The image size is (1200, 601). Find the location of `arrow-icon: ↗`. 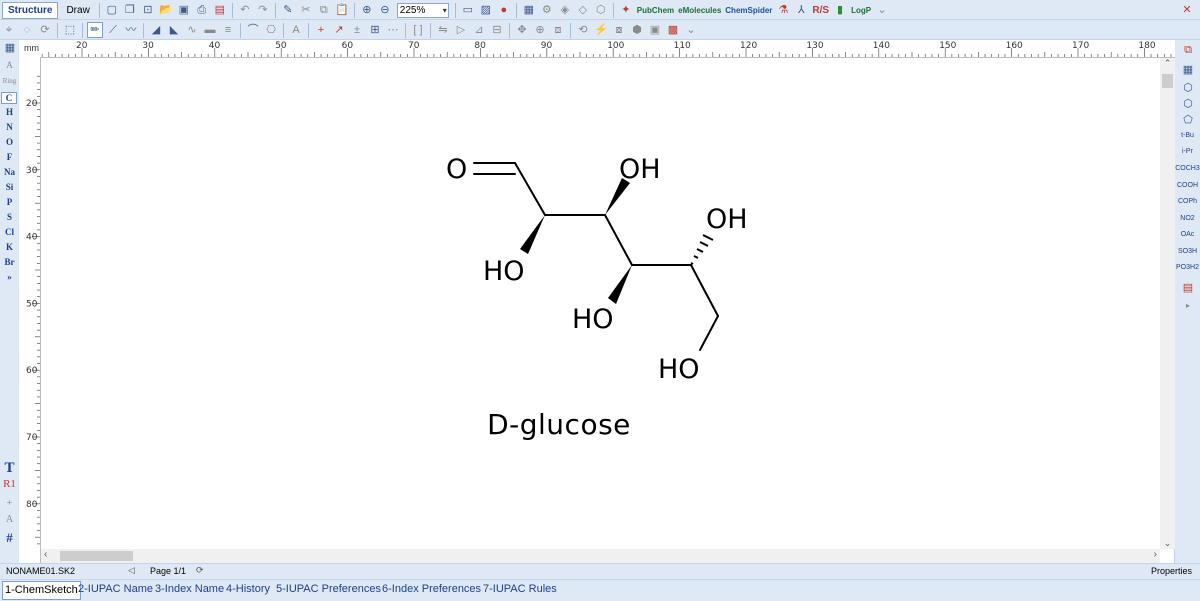

arrow-icon: ↗ is located at coordinates (339, 30).